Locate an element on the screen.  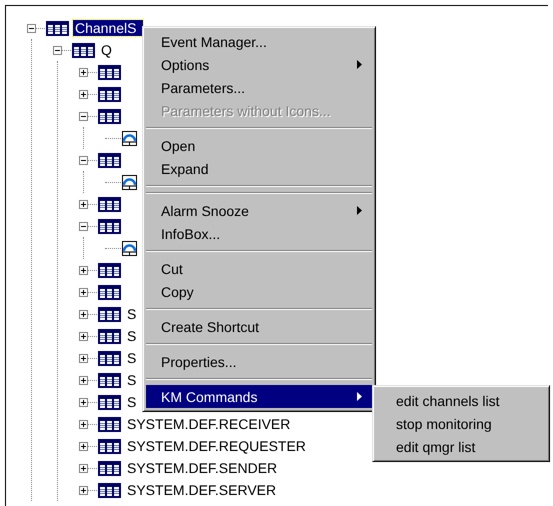
menu-item: KM Commands is located at coordinates (259, 396).